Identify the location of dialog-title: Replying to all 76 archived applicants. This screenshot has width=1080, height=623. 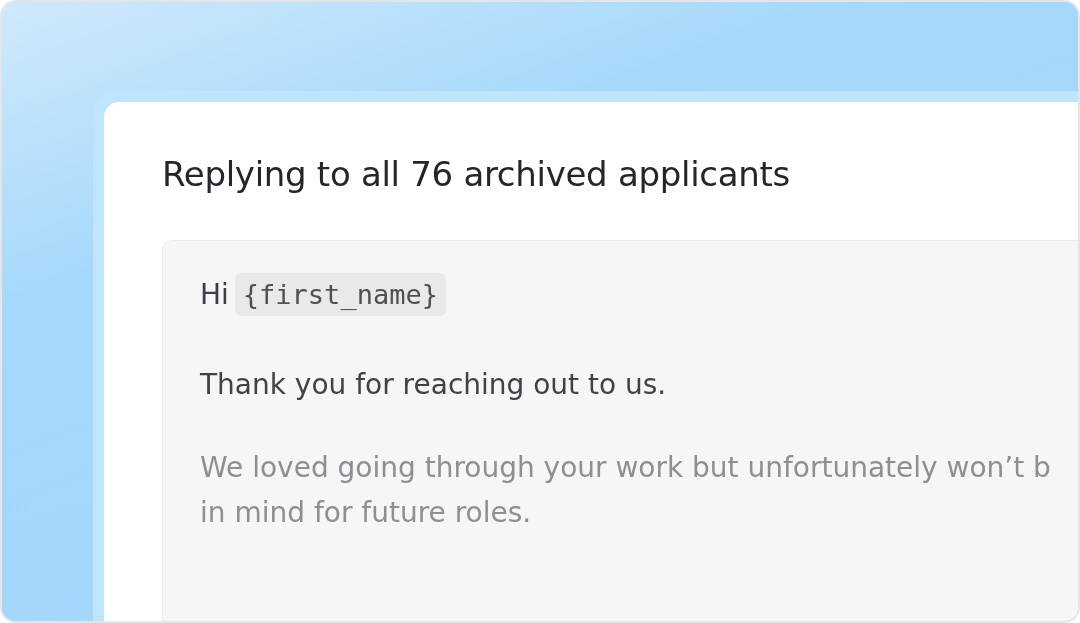
(476, 174).